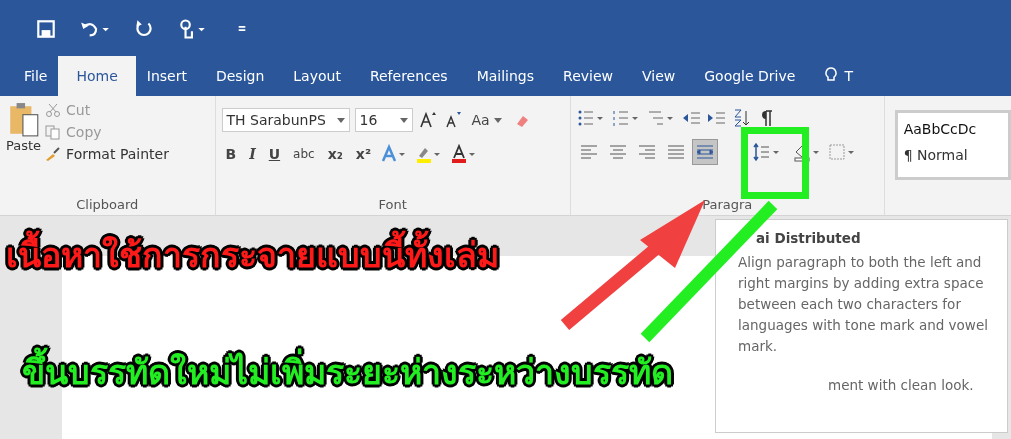  What do you see at coordinates (848, 82) in the screenshot?
I see `tell-me-field: T` at bounding box center [848, 82].